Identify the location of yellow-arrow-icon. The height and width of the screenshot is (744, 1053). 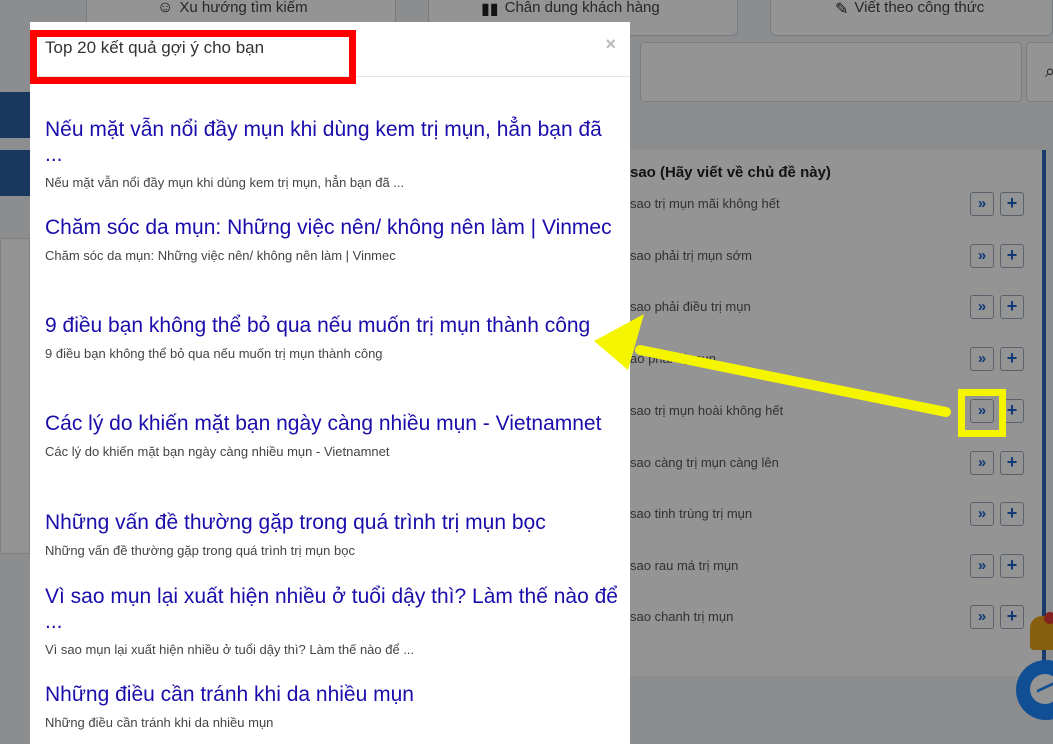
(772, 365).